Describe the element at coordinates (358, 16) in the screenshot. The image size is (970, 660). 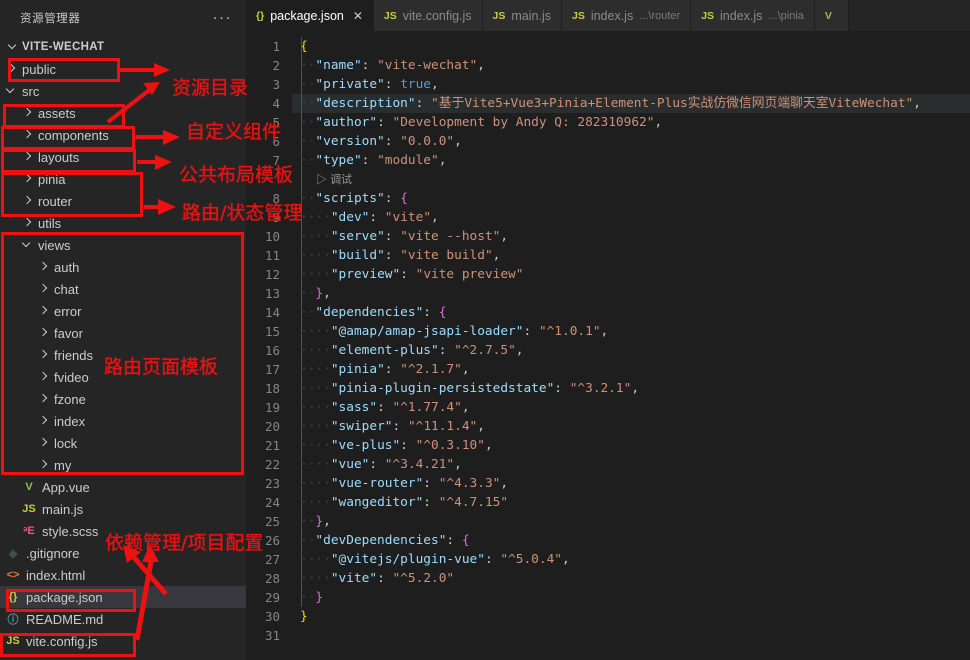
I see `close-icon: ✕` at that location.